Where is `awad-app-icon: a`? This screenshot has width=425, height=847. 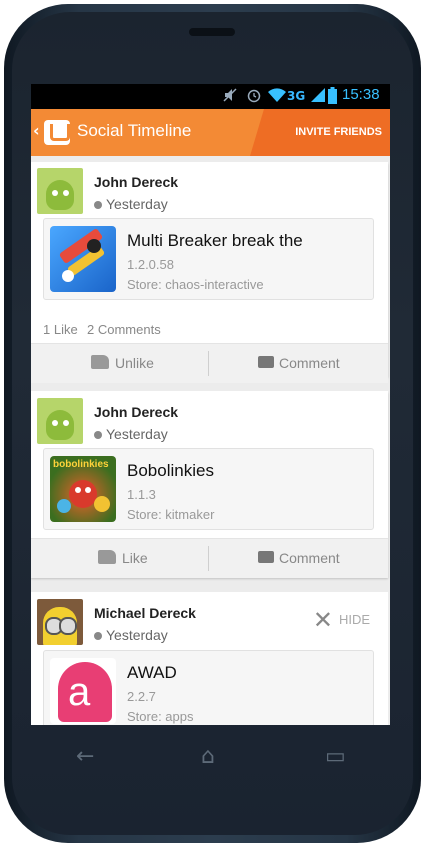
awad-app-icon: a is located at coordinates (83, 691).